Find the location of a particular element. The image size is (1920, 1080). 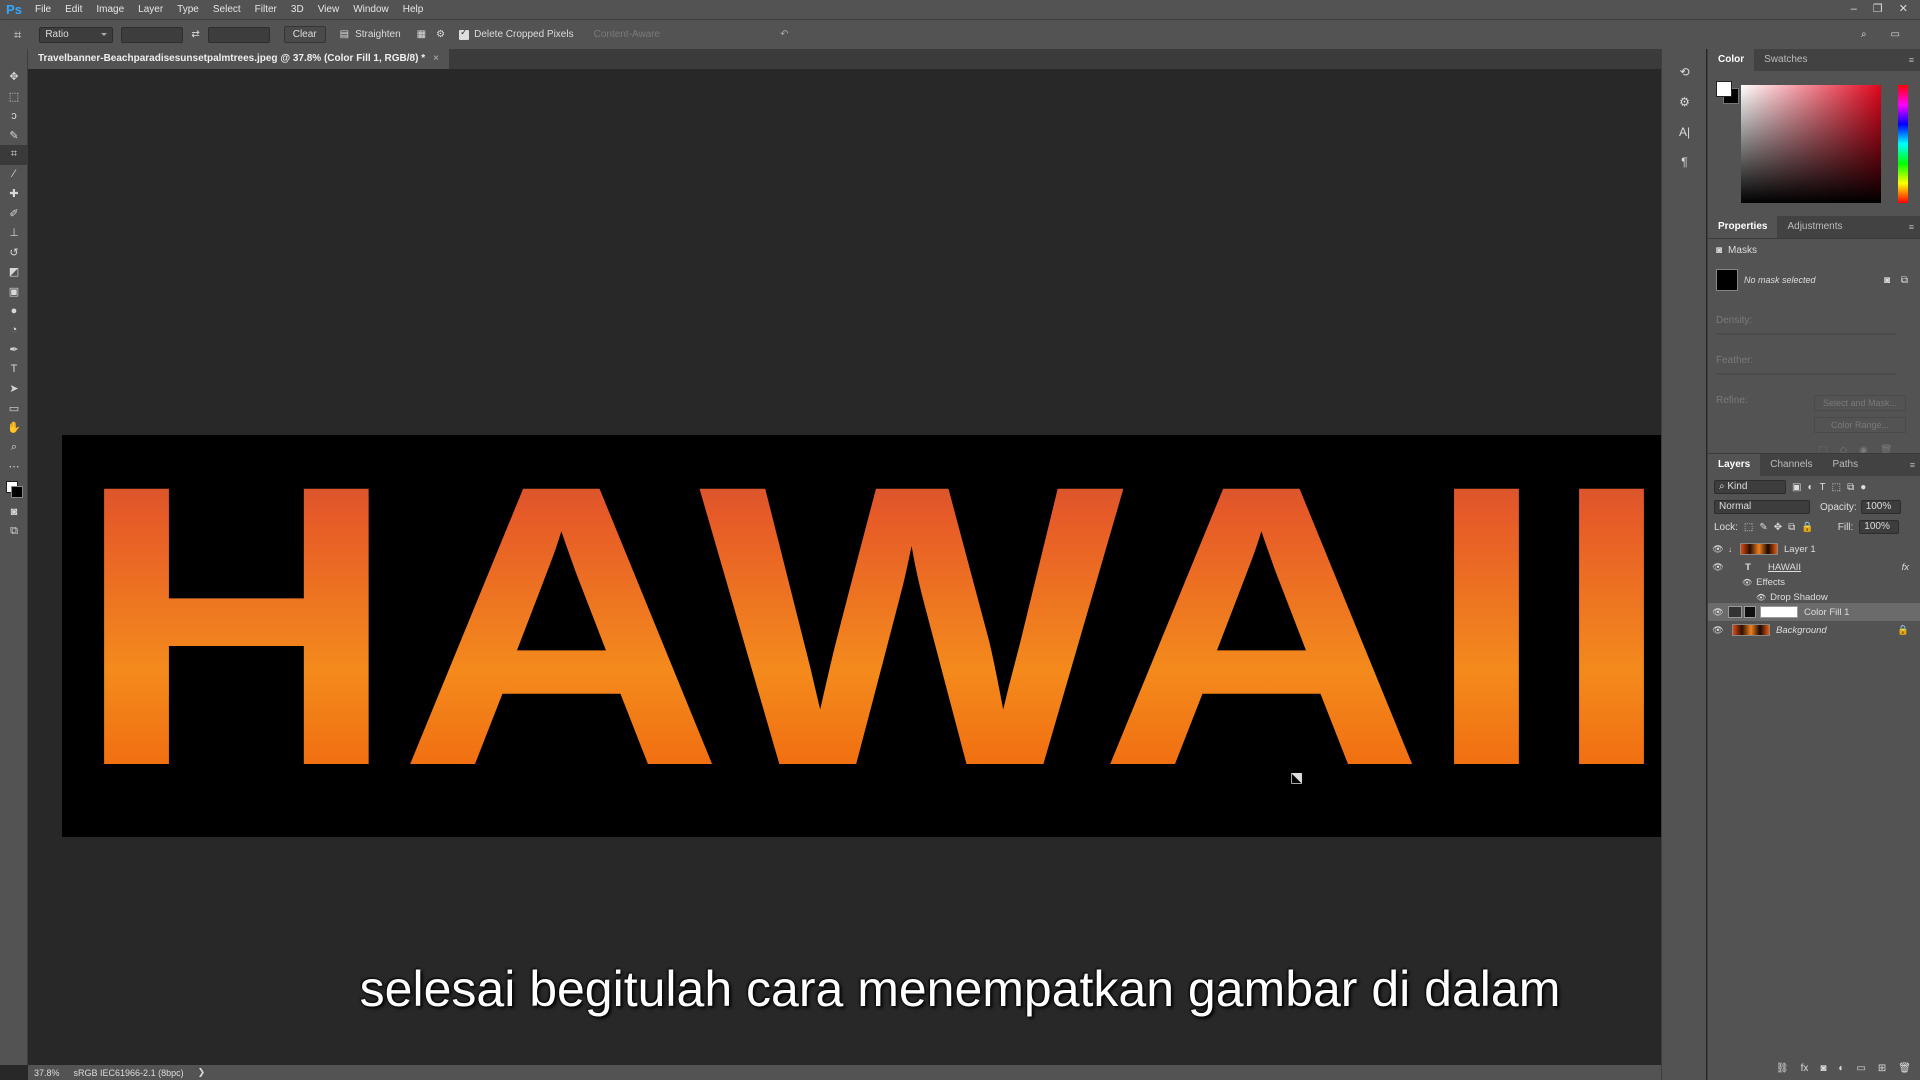

tab-color: Color is located at coordinates (1731, 60).